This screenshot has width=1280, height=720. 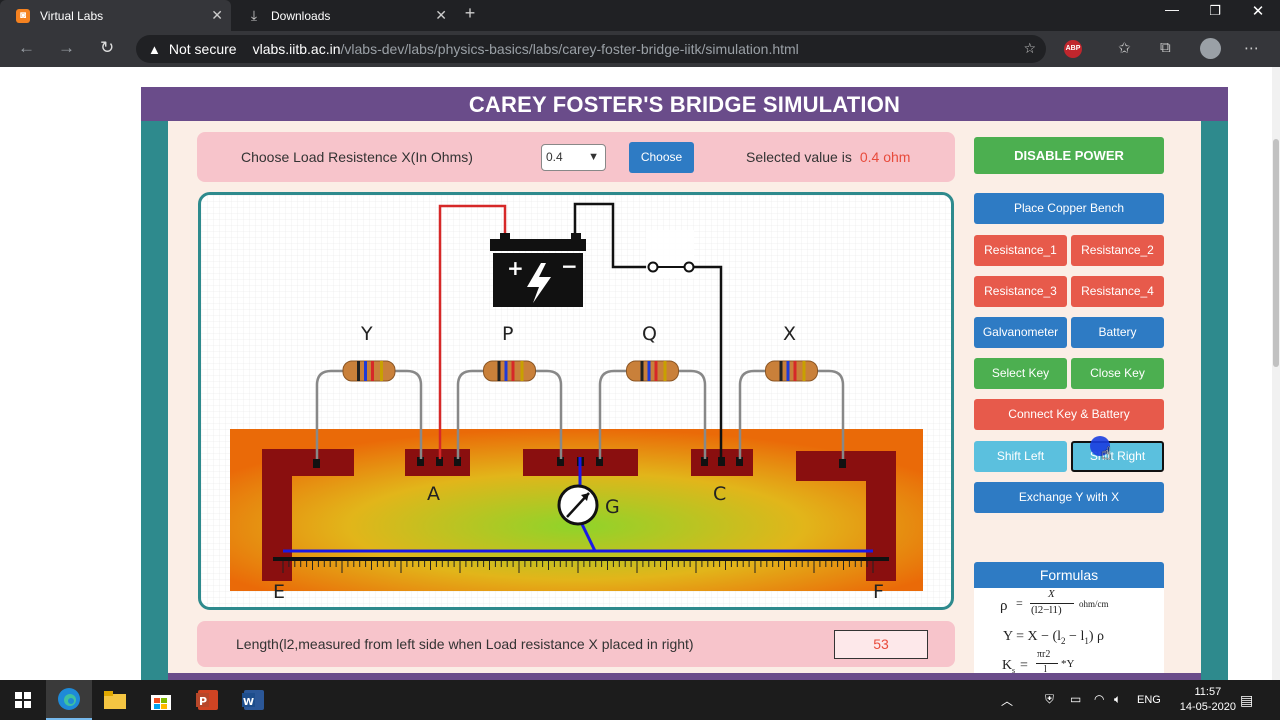 What do you see at coordinates (1075, 699) in the screenshot?
I see `tray-app-icon: ▭` at bounding box center [1075, 699].